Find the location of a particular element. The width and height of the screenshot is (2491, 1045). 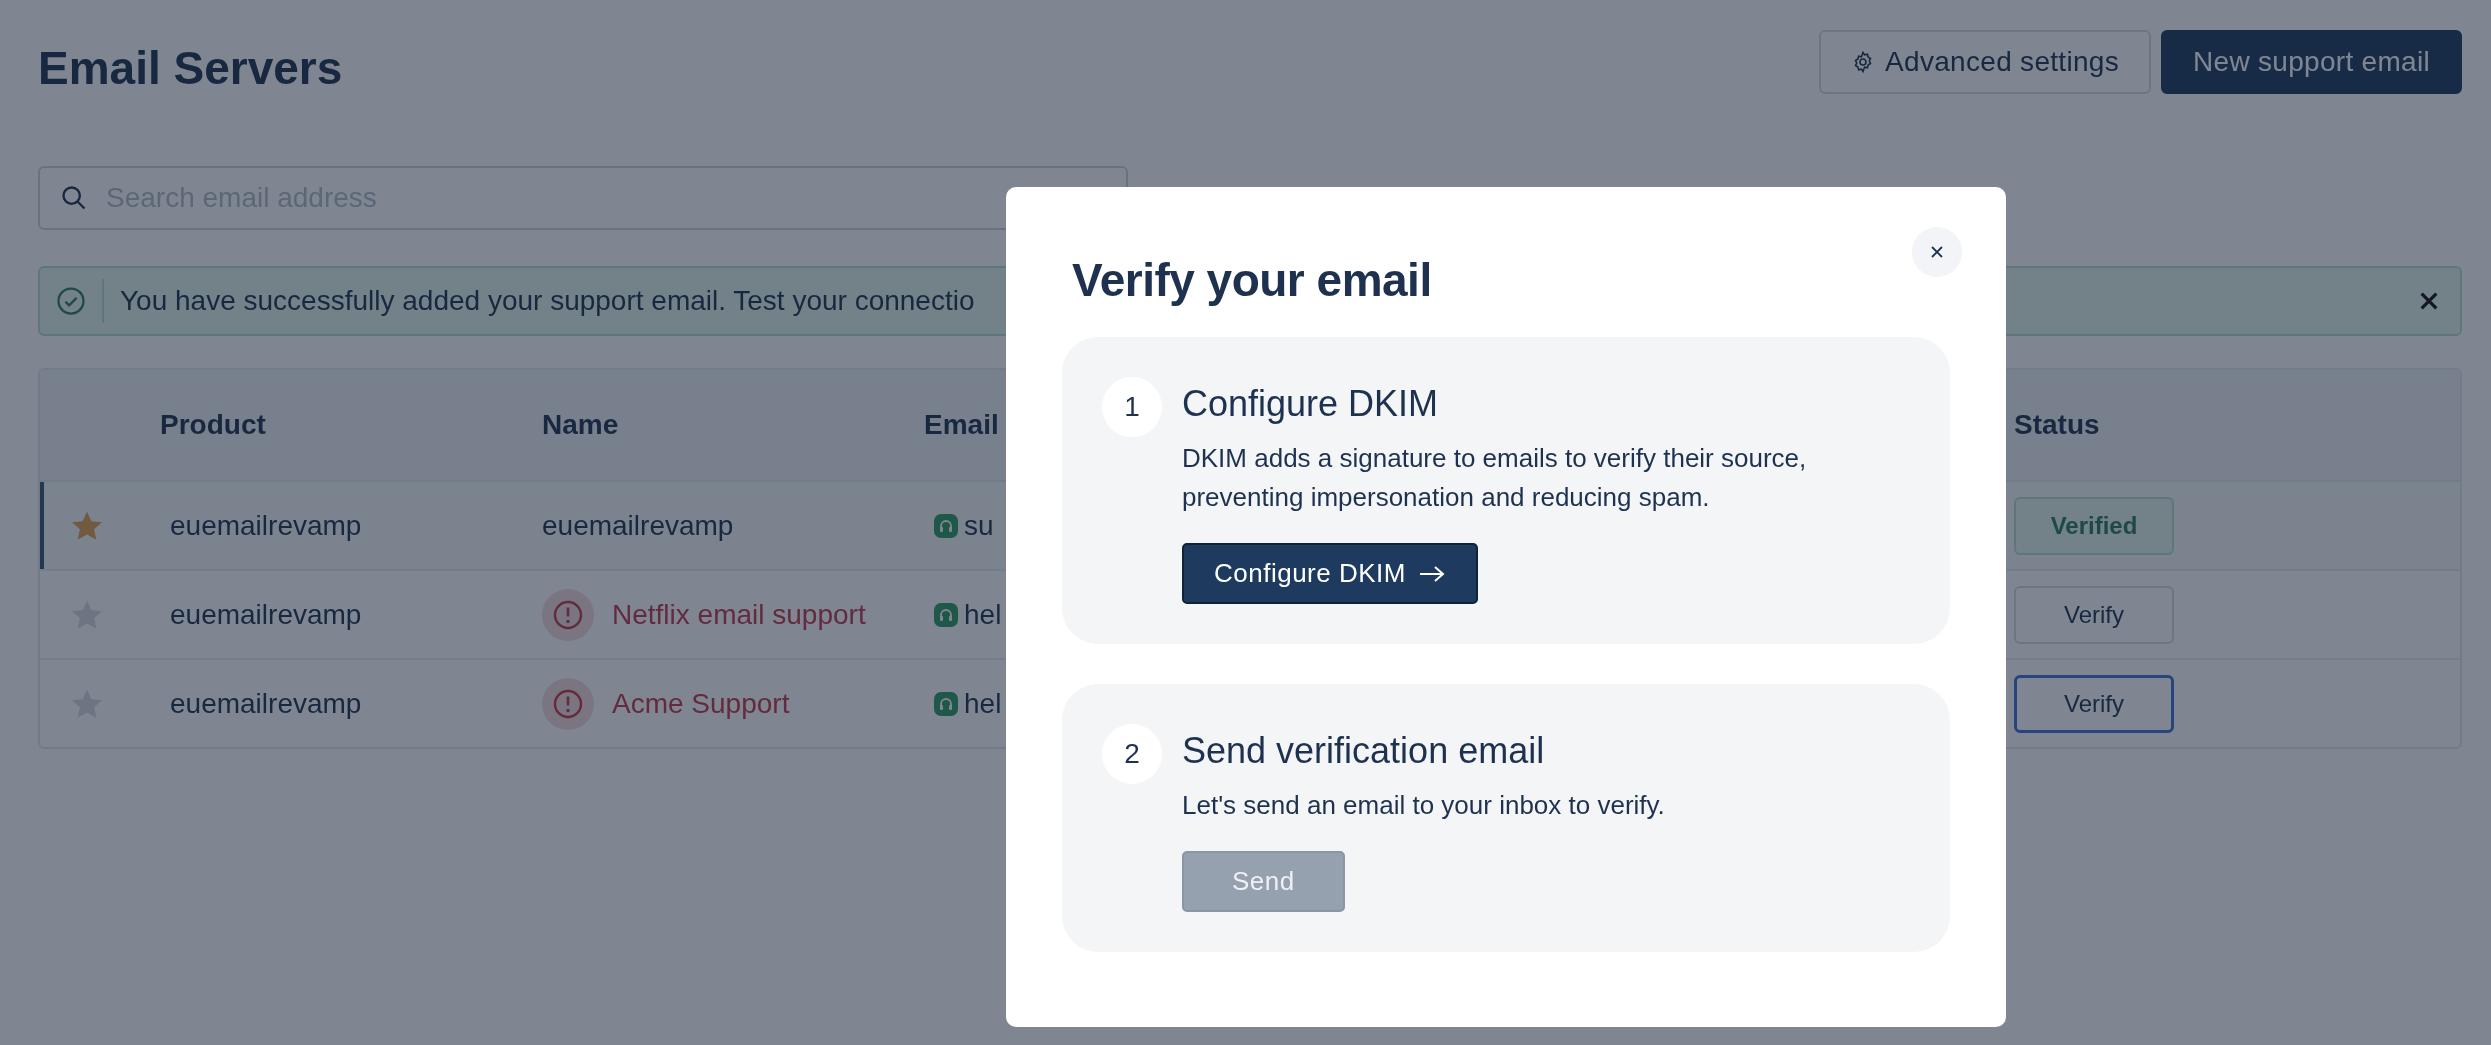

column-header: Email is located at coordinates (962, 425).